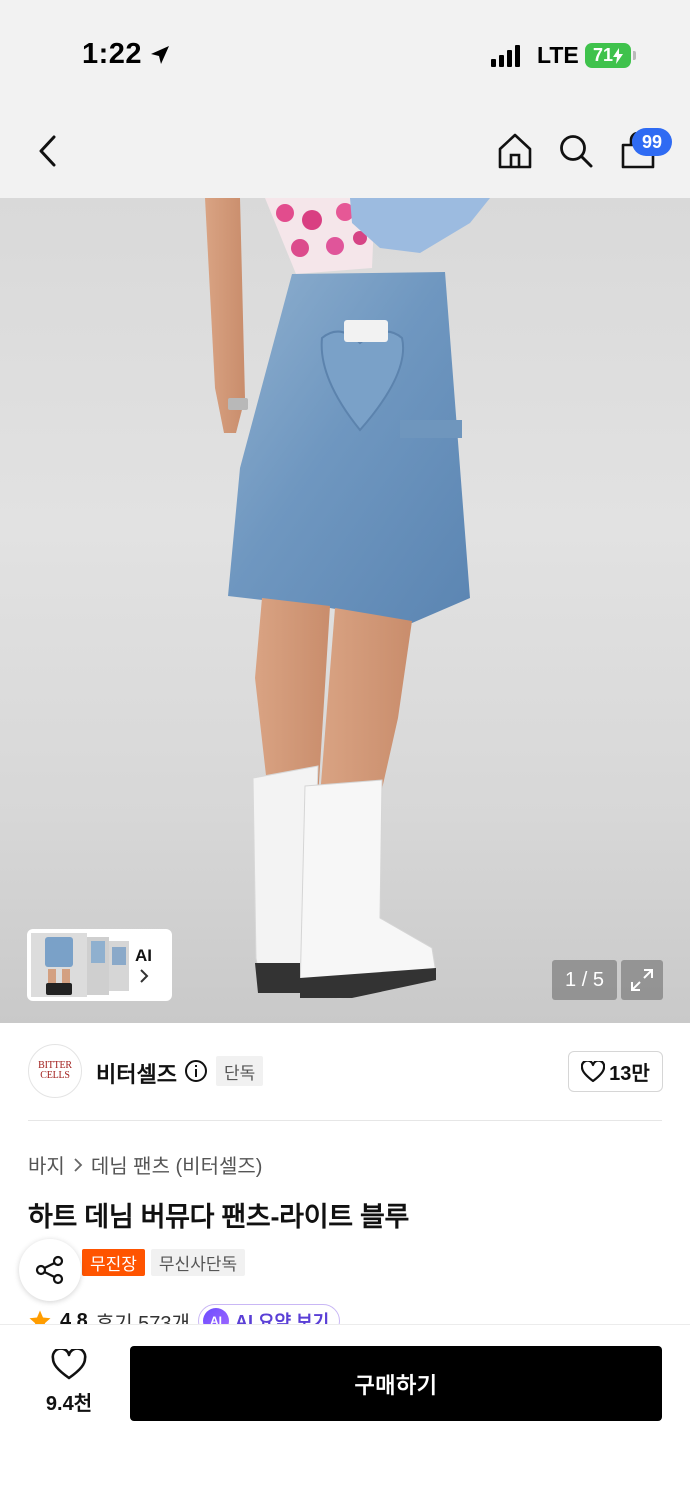 This screenshot has width=690, height=1500. I want to click on battery-icon: 71, so click(610, 55).